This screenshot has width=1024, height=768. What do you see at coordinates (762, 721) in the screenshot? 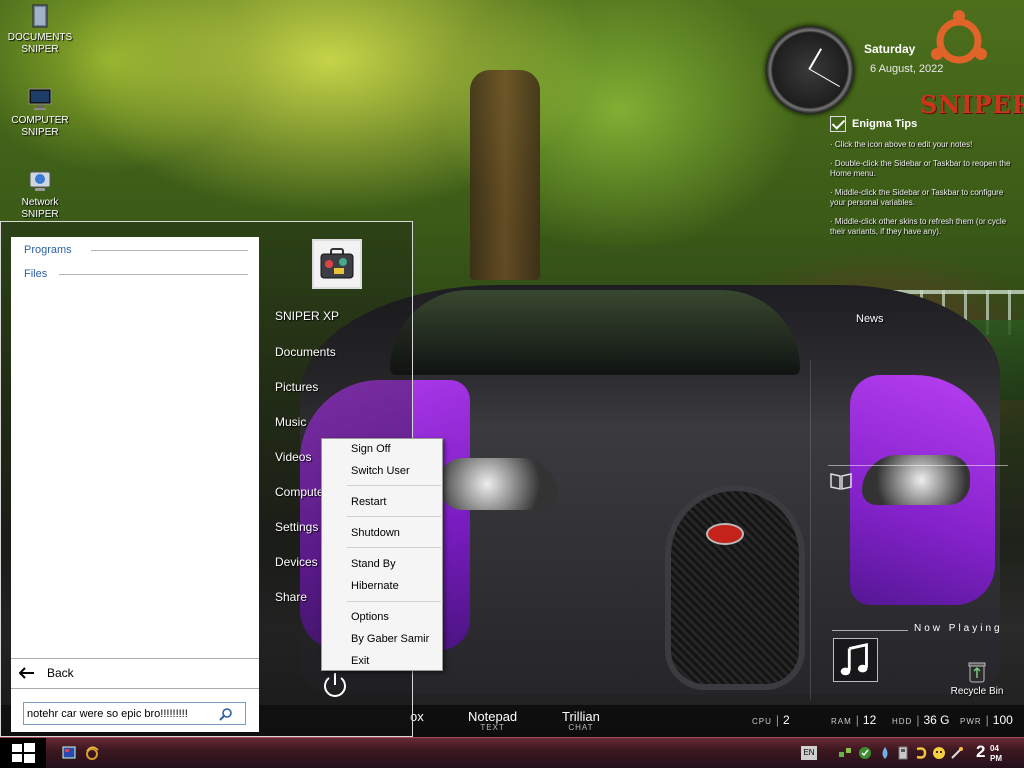
I see `stat-label: CPU` at bounding box center [762, 721].